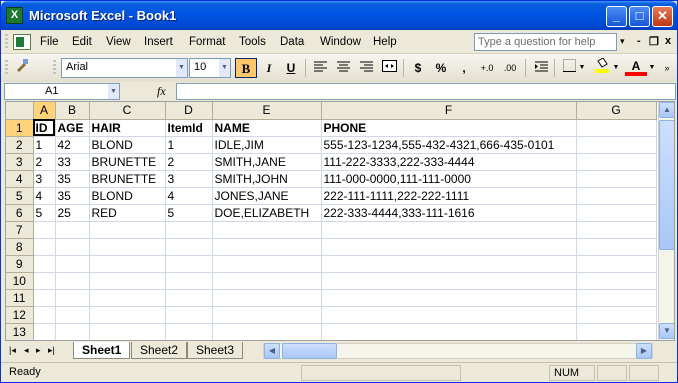 The height and width of the screenshot is (383, 678). What do you see at coordinates (449, 128) in the screenshot?
I see `cell: PHONE` at bounding box center [449, 128].